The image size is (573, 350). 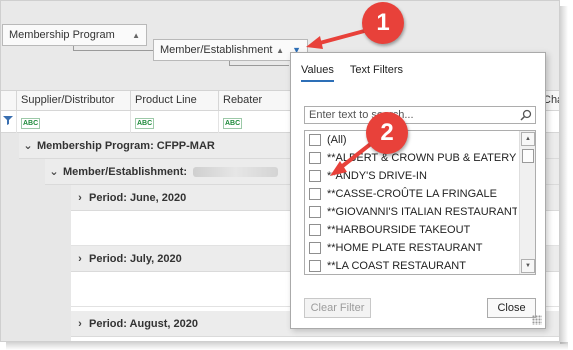 I want to click on callout-badge-1: 1, so click(x=383, y=23).